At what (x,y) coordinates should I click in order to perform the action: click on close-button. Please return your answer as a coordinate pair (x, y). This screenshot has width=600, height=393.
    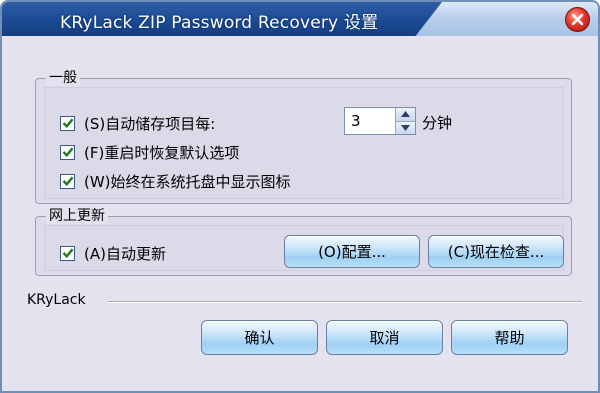
    Looking at the image, I should click on (577, 19).